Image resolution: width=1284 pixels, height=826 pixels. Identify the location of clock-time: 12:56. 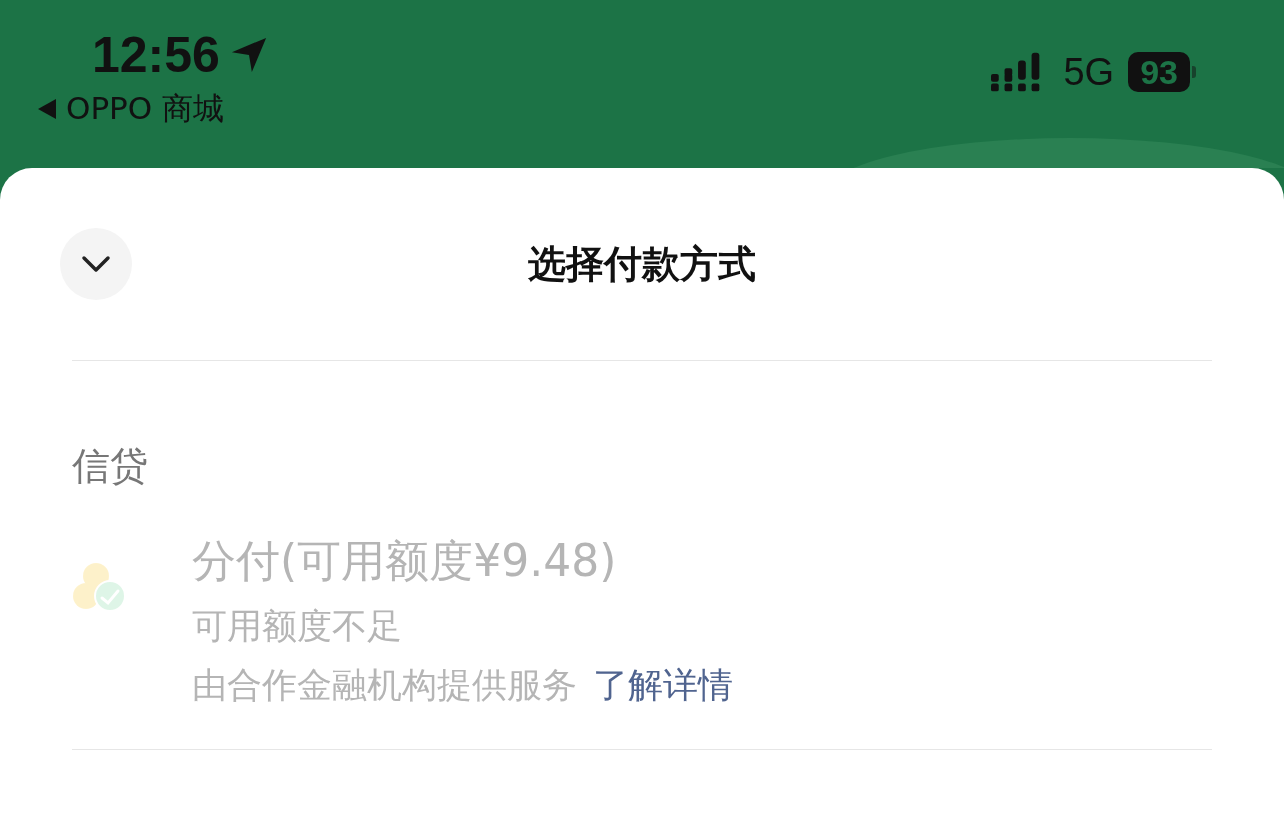
(156, 55).